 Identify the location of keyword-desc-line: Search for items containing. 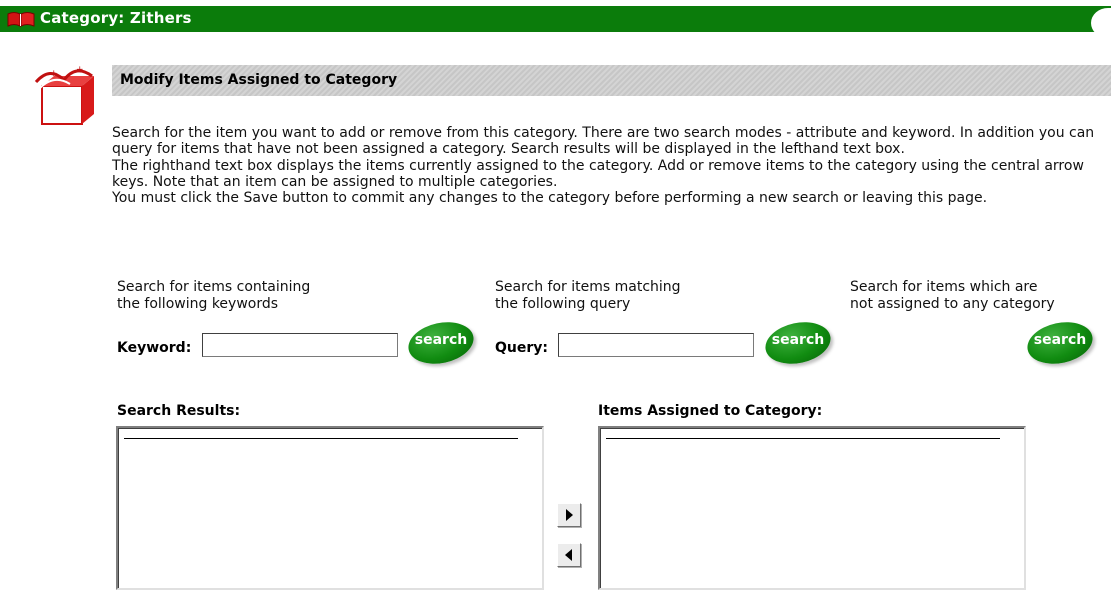
(214, 287).